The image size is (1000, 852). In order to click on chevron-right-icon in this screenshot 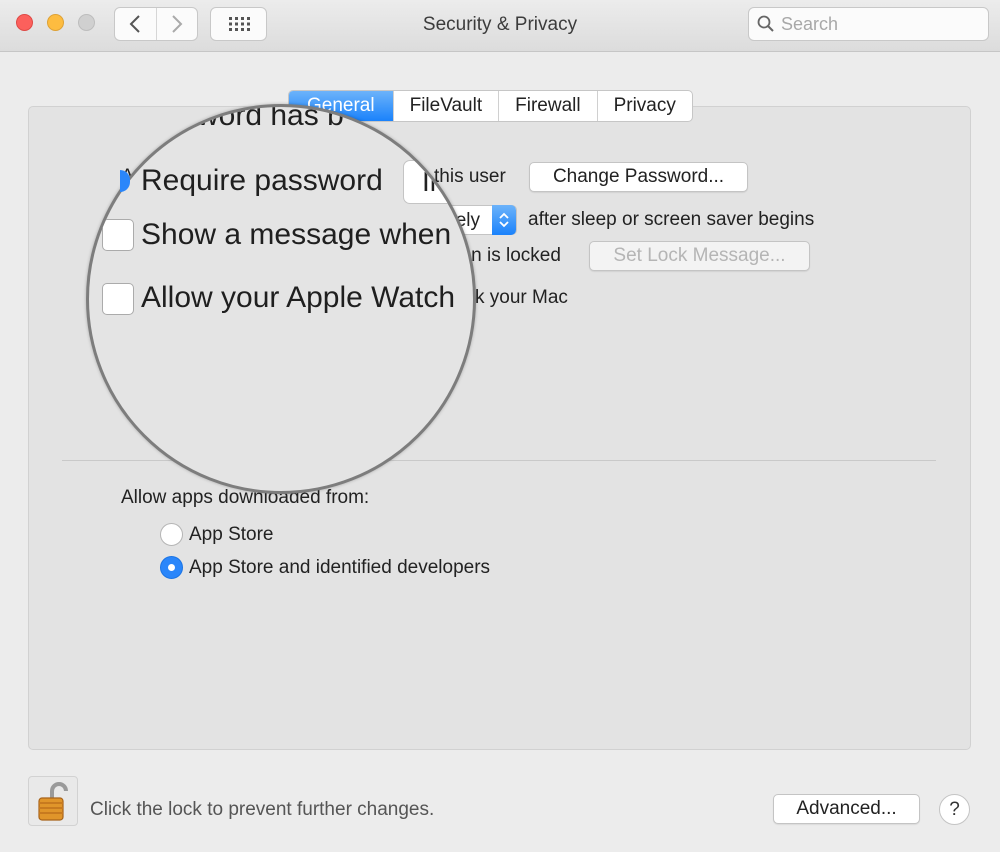, I will do `click(177, 24)`.